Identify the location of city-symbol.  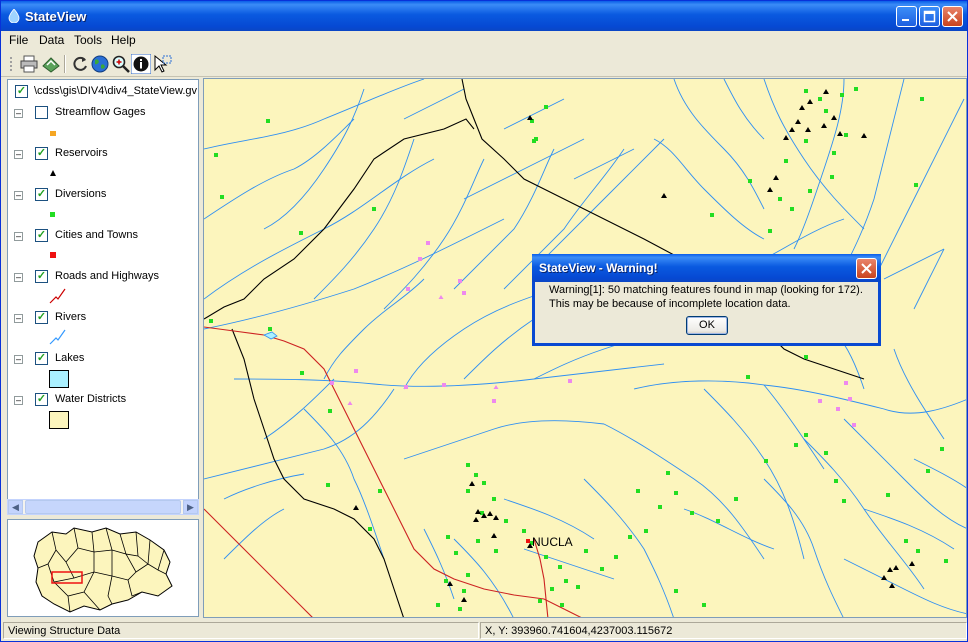
(53, 255).